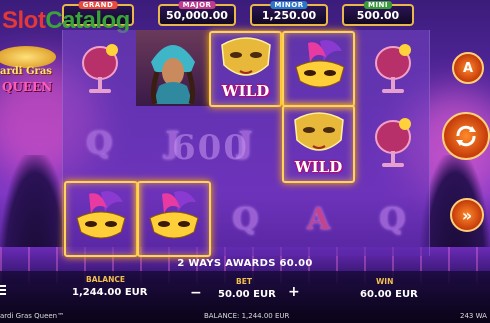 The width and height of the screenshot is (490, 323). Describe the element at coordinates (289, 5) in the screenshot. I see `jackpot-minor-name: MINOR` at that location.